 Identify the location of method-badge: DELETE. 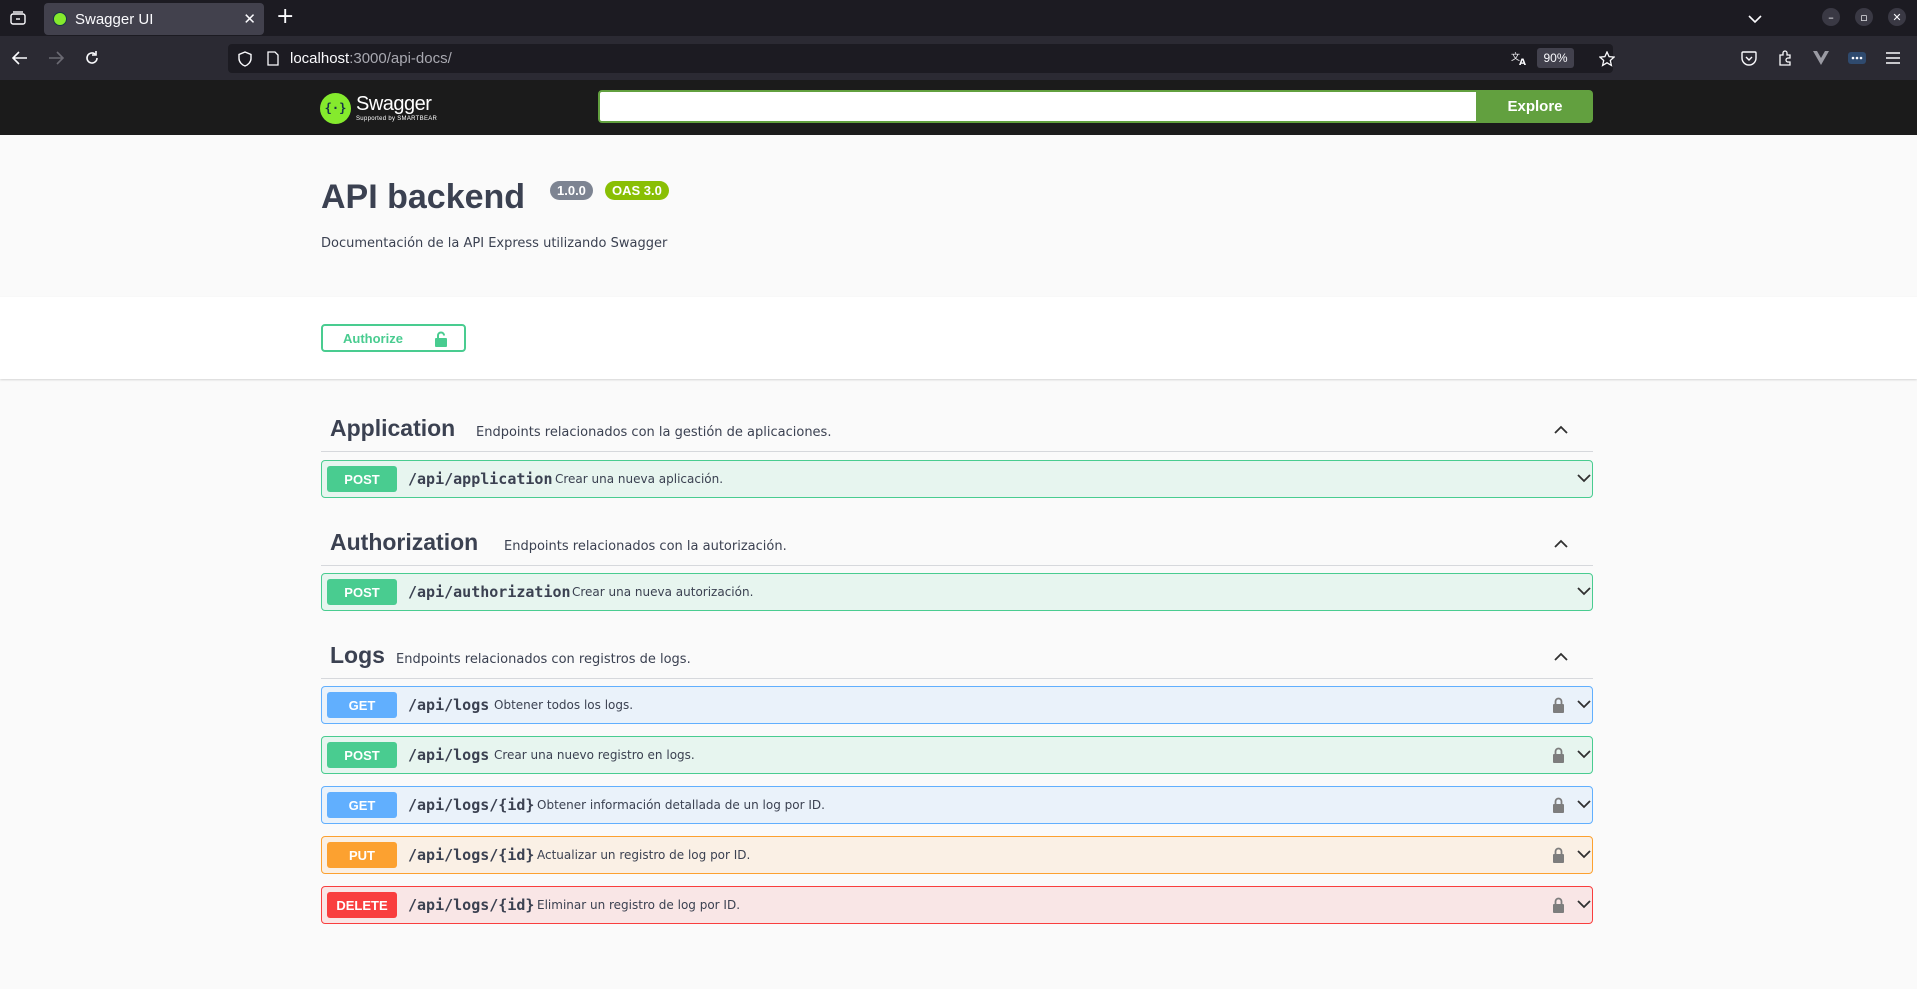
(362, 905).